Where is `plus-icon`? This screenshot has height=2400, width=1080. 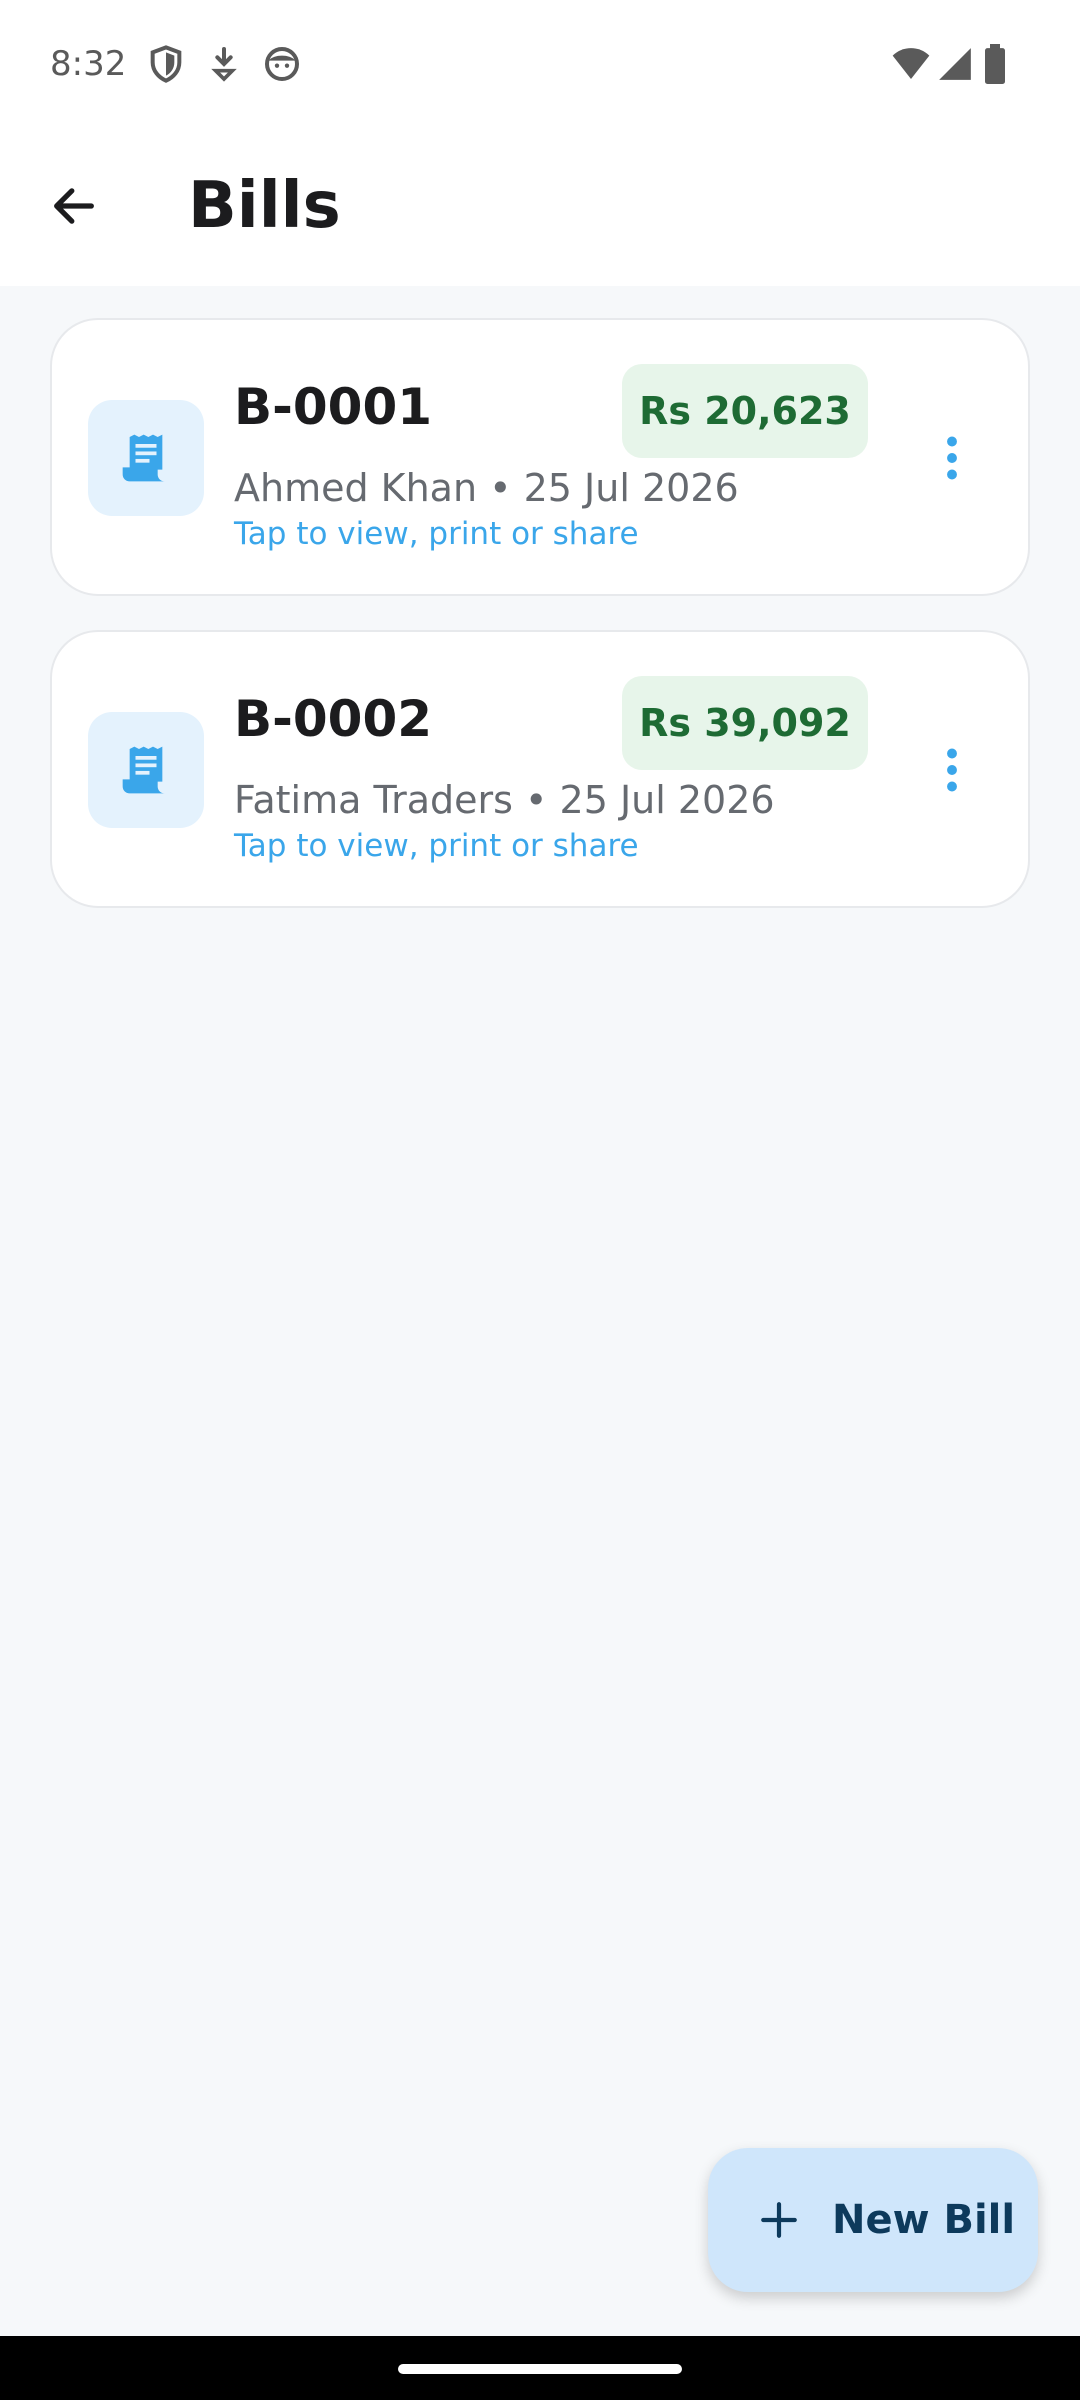 plus-icon is located at coordinates (779, 2220).